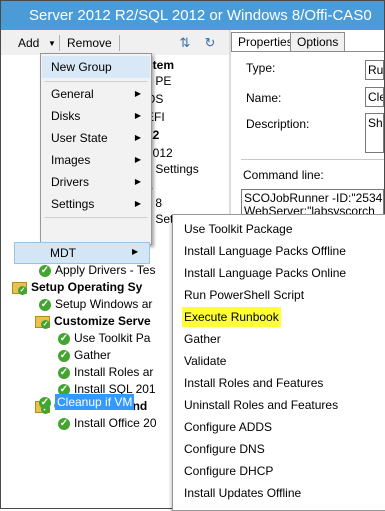 The width and height of the screenshot is (385, 511). What do you see at coordinates (89, 43) in the screenshot?
I see `remove-button: Remove` at bounding box center [89, 43].